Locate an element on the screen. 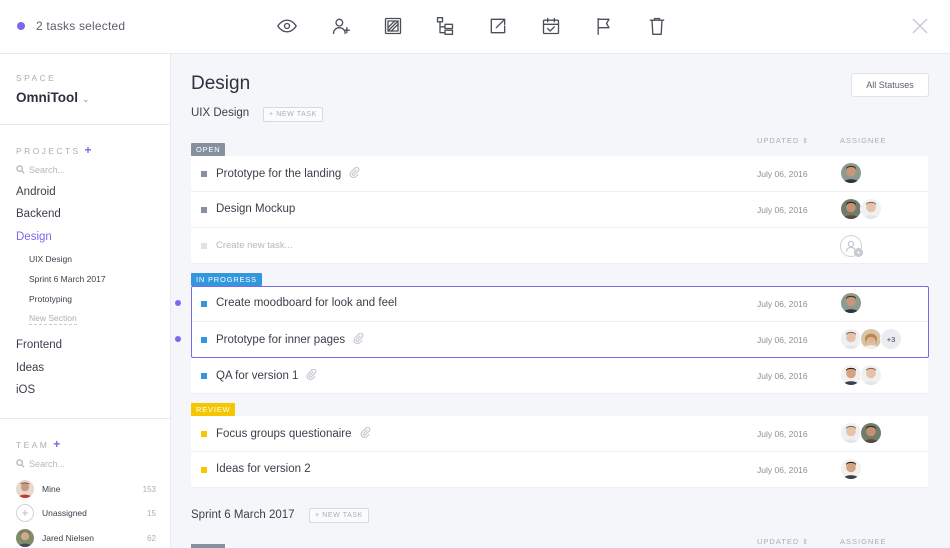 The height and width of the screenshot is (548, 950). task-name-text: Prototype for the landing is located at coordinates (279, 174).